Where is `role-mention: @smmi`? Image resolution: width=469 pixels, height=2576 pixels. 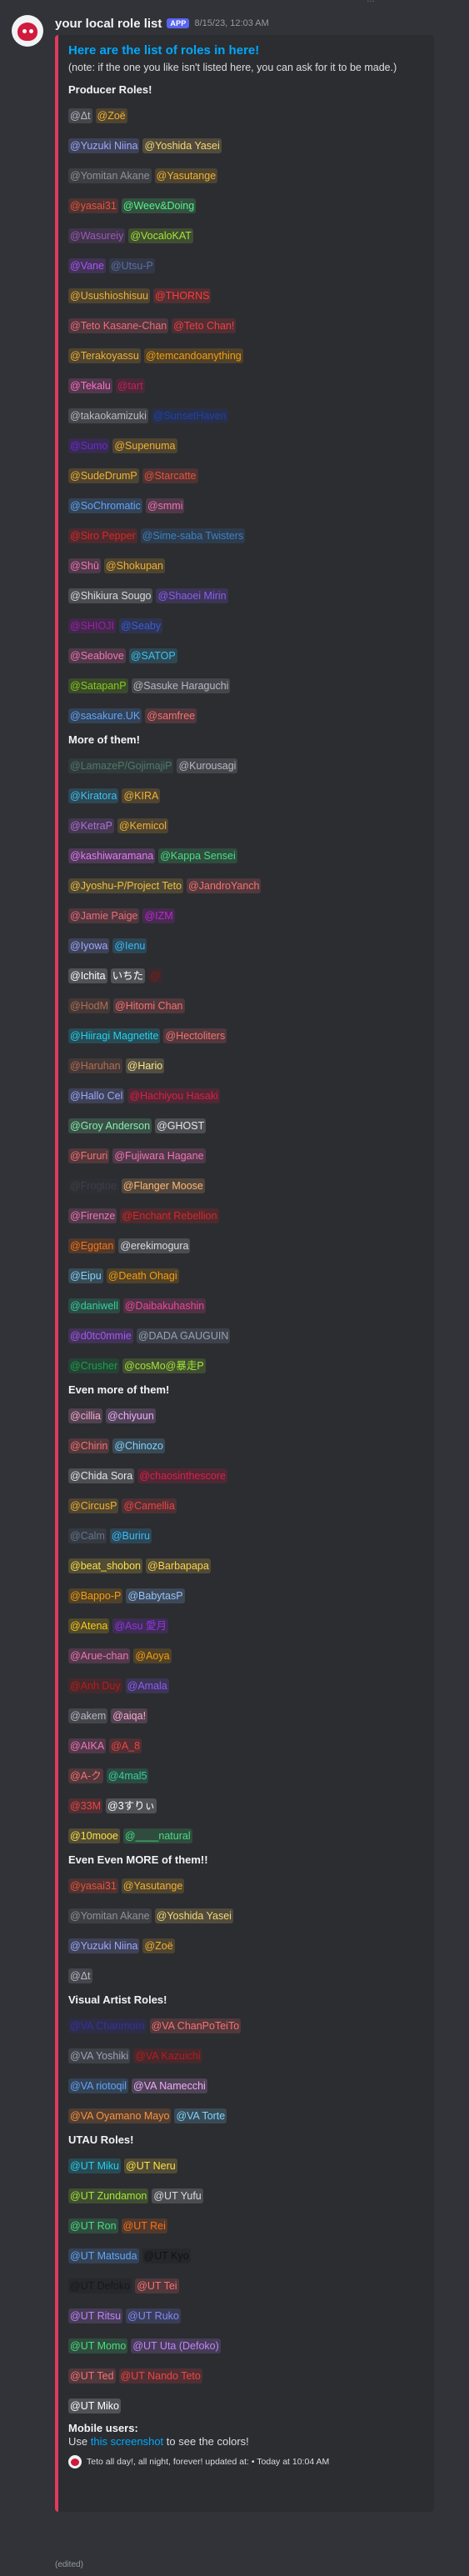
role-mention: @smmi is located at coordinates (165, 505).